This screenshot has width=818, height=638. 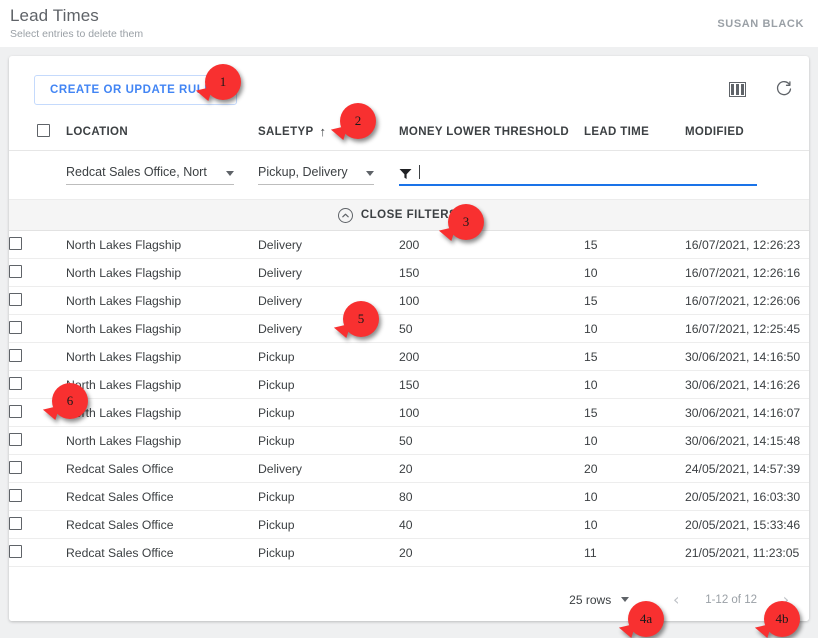 I want to click on callout-badge-3: 3, so click(x=466, y=222).